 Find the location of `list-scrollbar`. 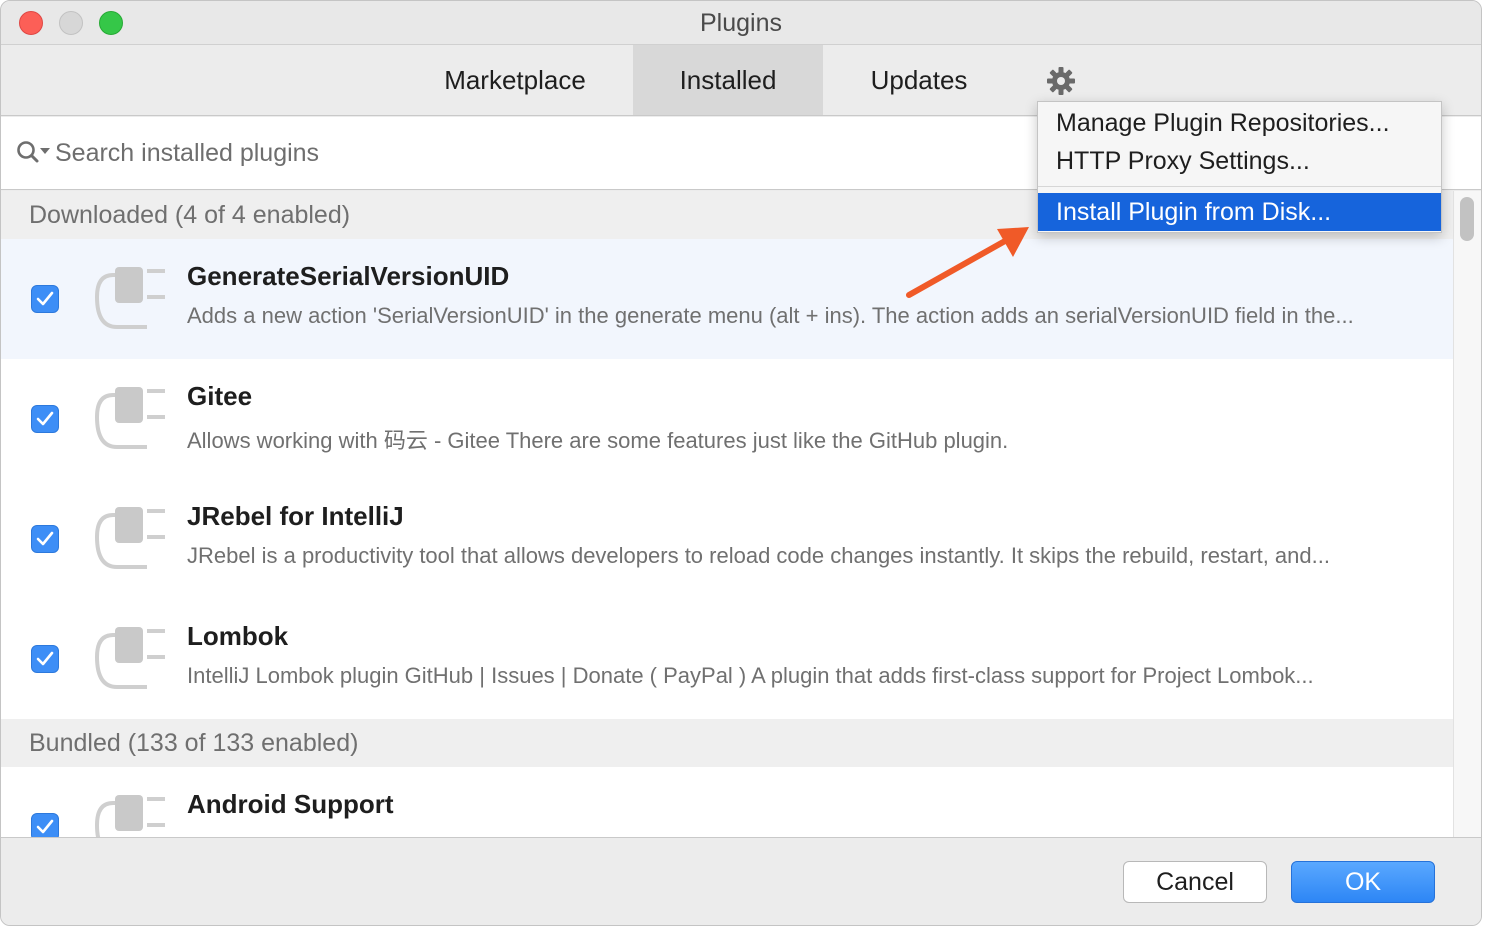

list-scrollbar is located at coordinates (1467, 514).